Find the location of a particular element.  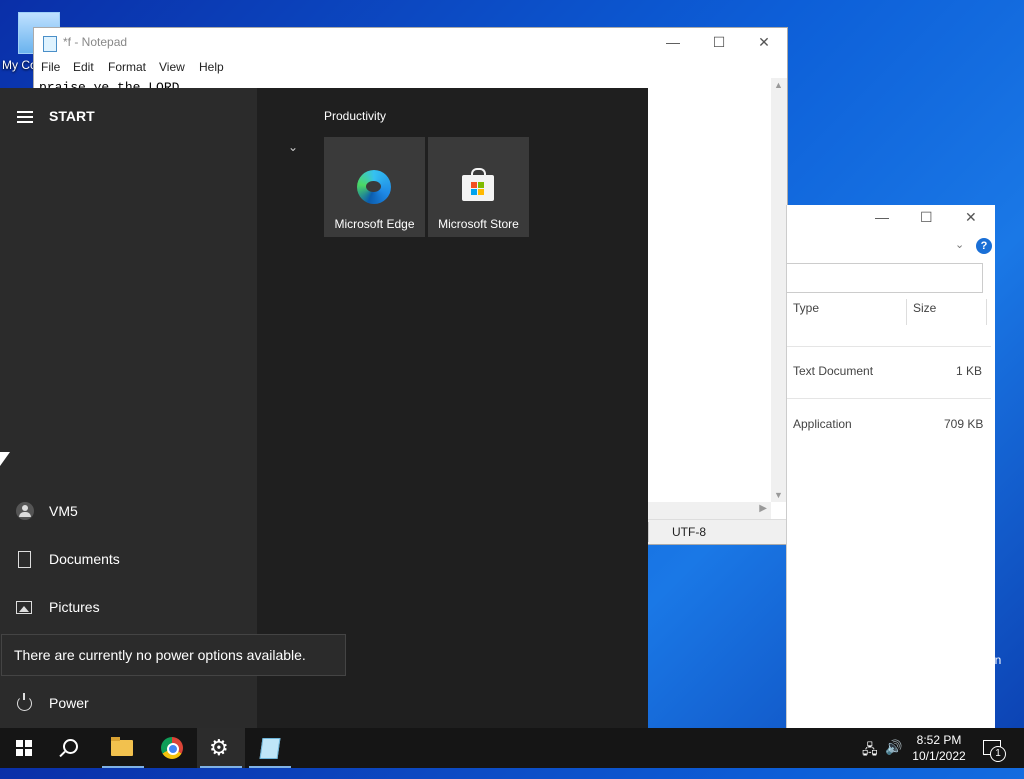

taskbar-notepad is located at coordinates (270, 748).